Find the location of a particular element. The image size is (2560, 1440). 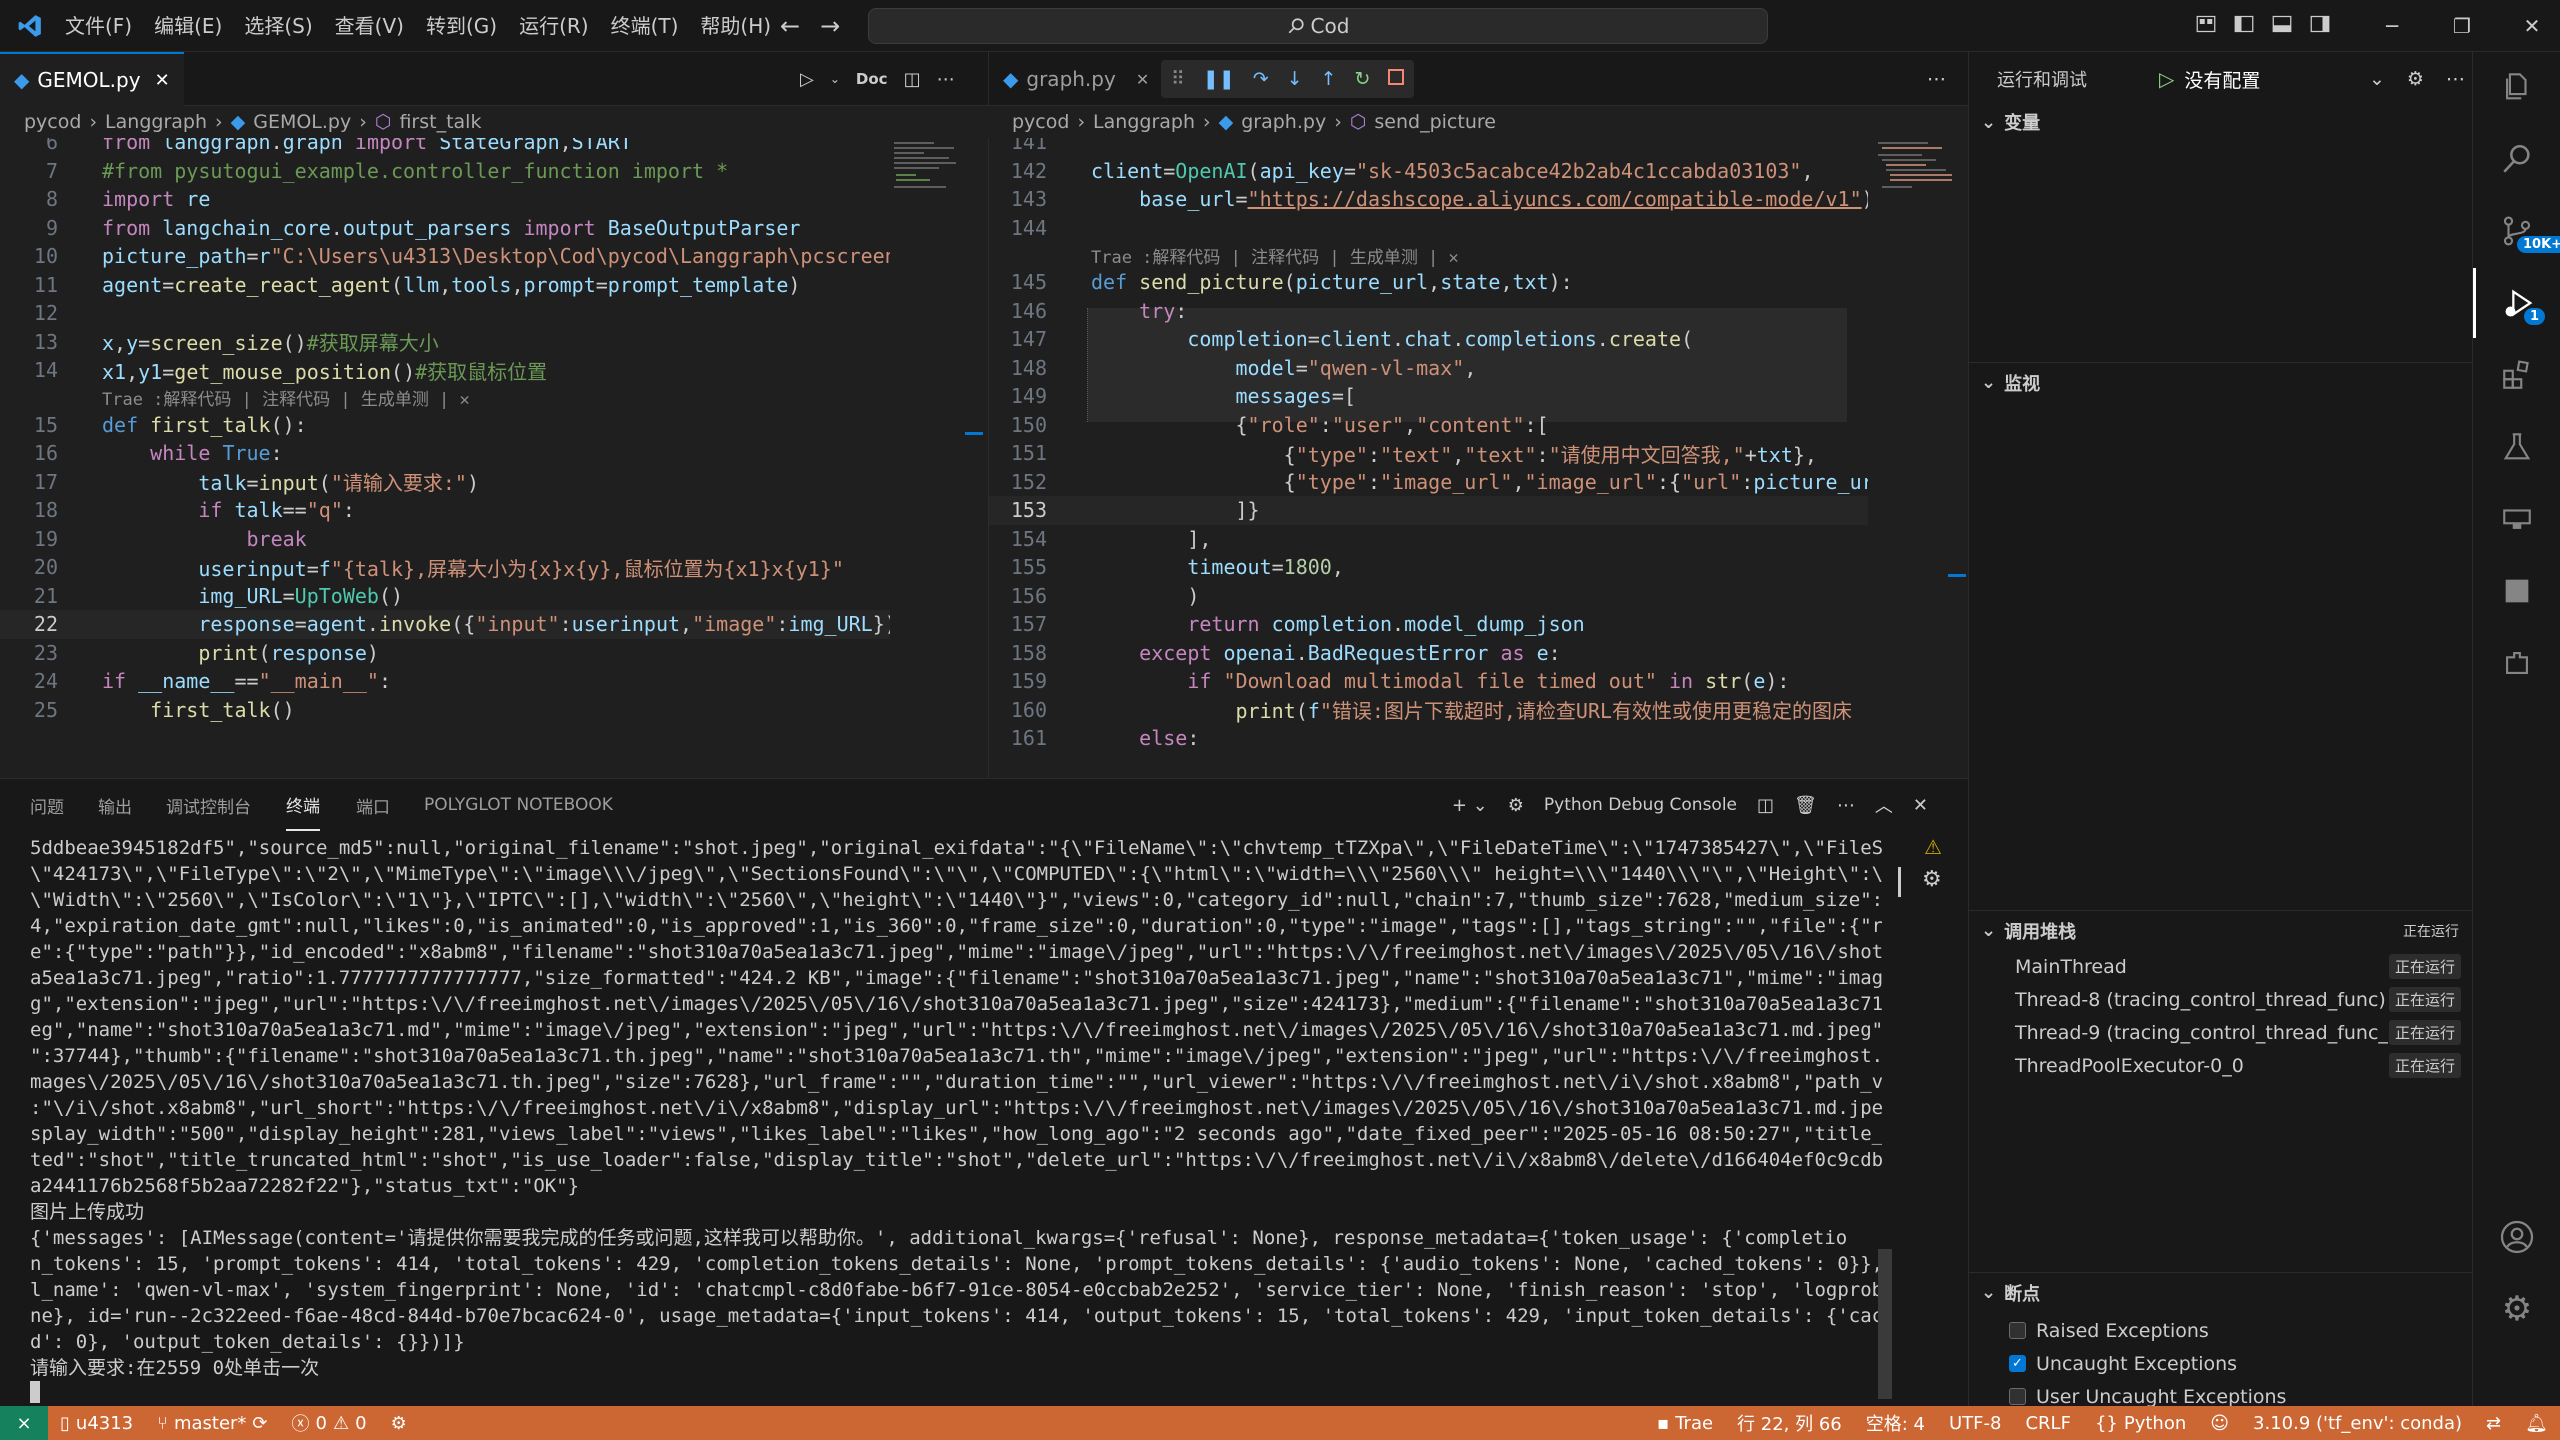

menu-item: 转到(G) is located at coordinates (461, 26).